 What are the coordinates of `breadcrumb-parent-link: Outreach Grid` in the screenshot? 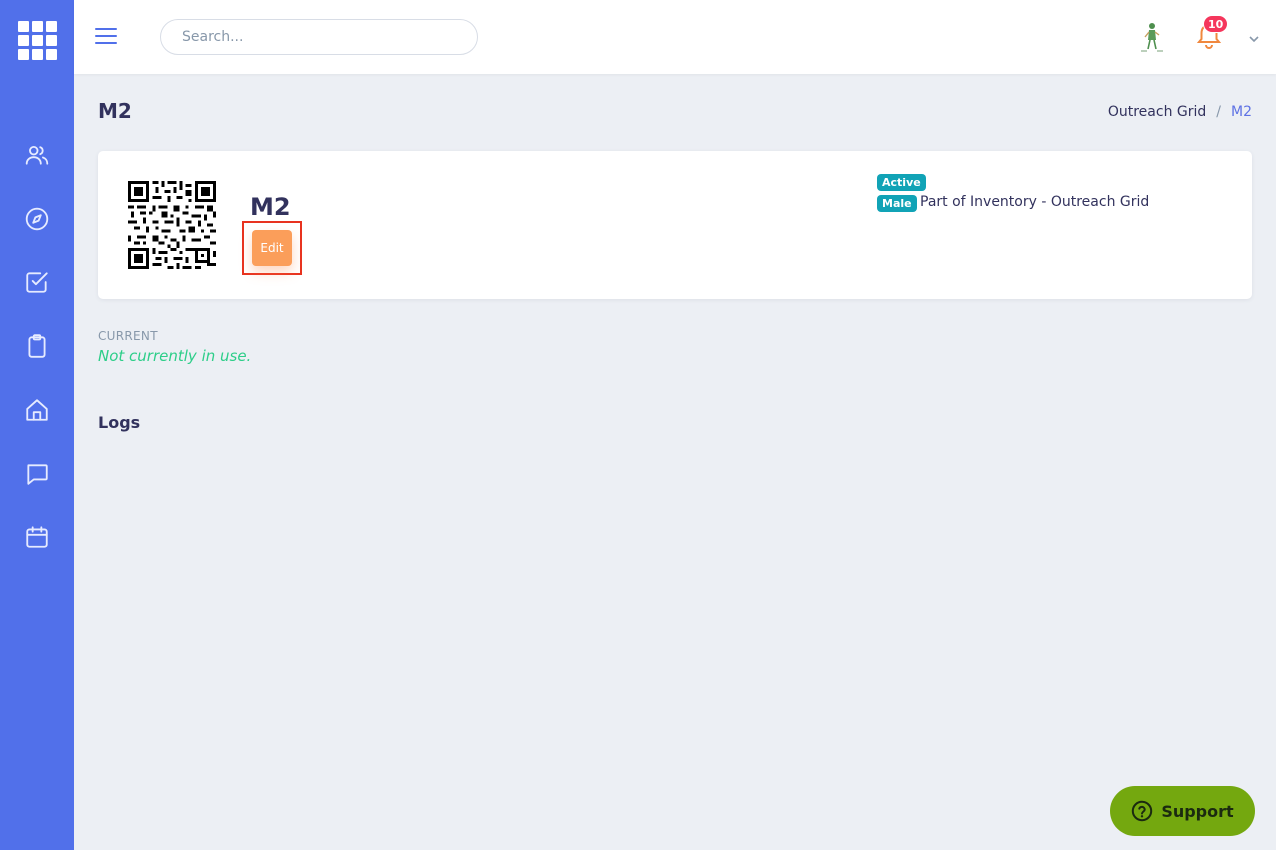 It's located at (1157, 112).